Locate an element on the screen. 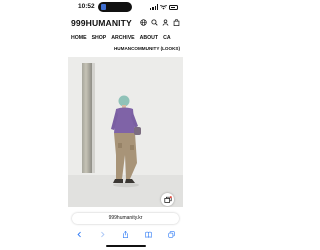 This screenshot has width=320, height=250. site-header: 999HUMANITY is located at coordinates (125, 23).